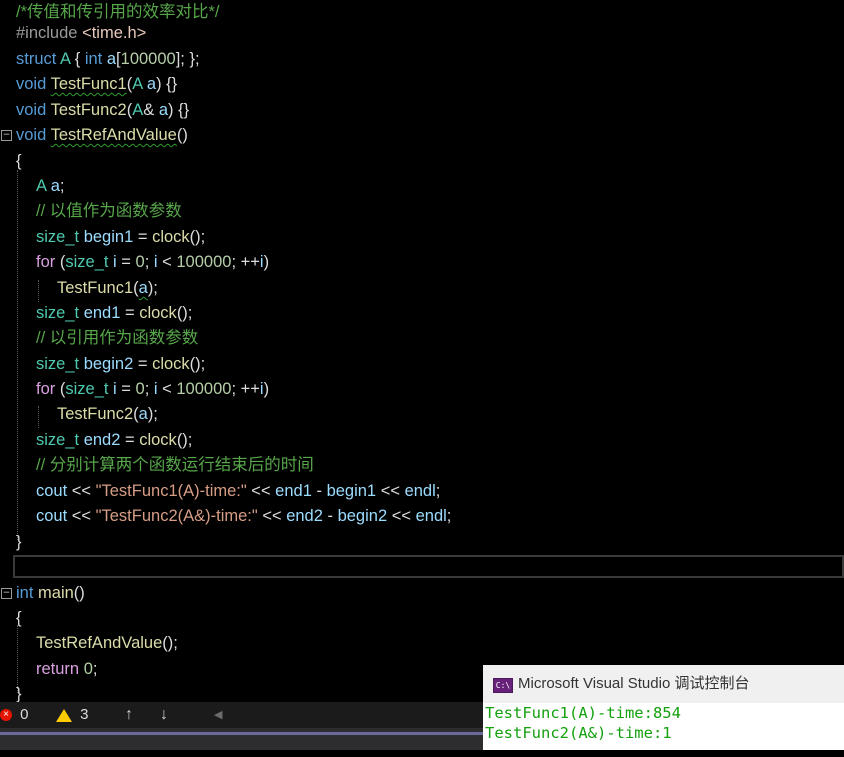 The image size is (844, 757). What do you see at coordinates (176, 516) in the screenshot?
I see `string-literal: "TestFunc2(A&)-time:"` at bounding box center [176, 516].